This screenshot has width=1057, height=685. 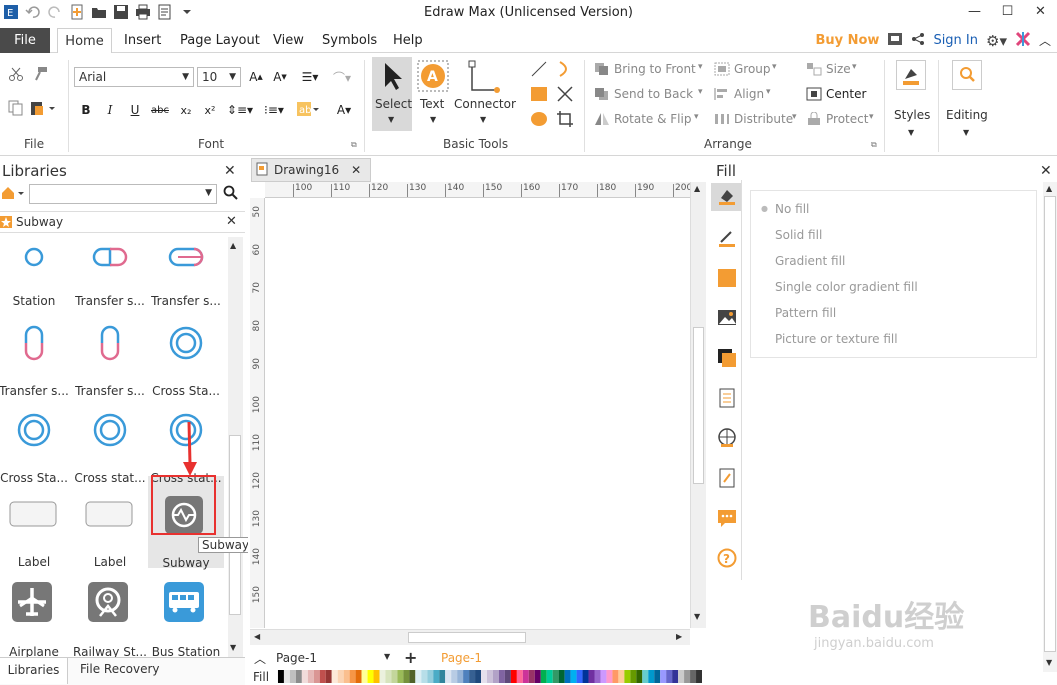 I want to click on send-to-back-dropdown-icon: ▾, so click(x=700, y=92).